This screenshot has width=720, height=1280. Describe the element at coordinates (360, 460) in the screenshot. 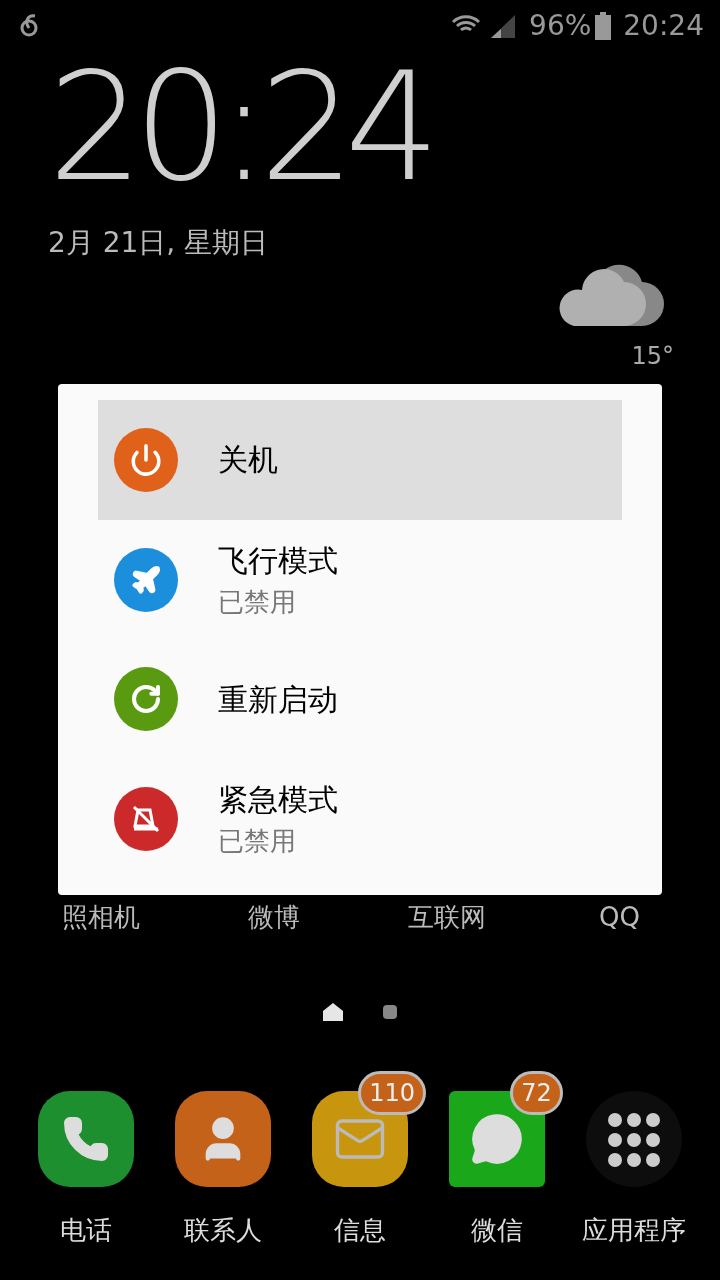

I see `power-menu-item: 关机` at that location.